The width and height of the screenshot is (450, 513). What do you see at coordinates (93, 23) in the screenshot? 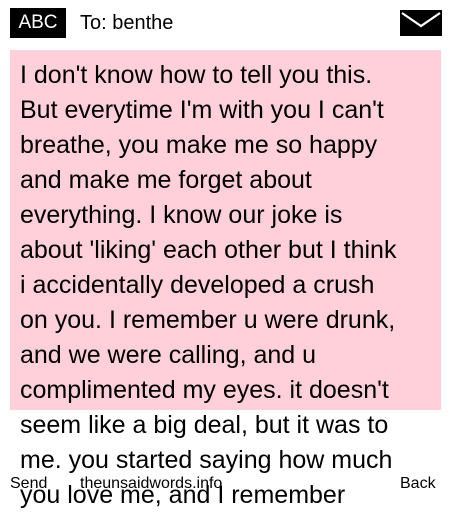
I see `to-label: To:` at bounding box center [93, 23].